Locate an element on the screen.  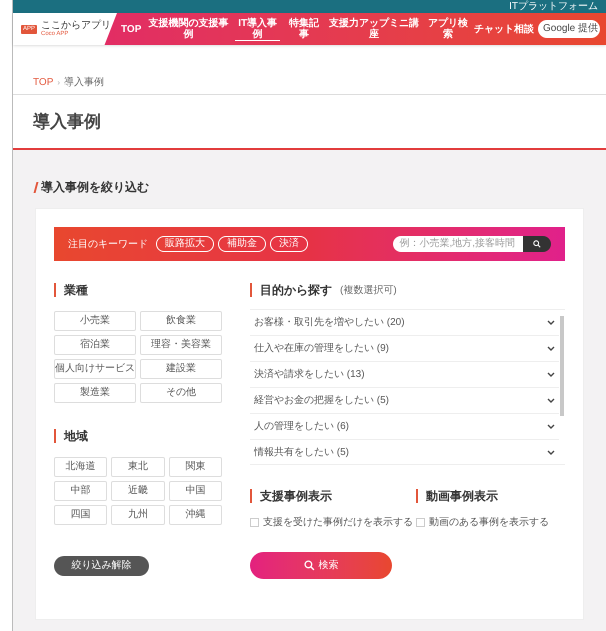
filter-option: 沖縄 is located at coordinates (195, 515).